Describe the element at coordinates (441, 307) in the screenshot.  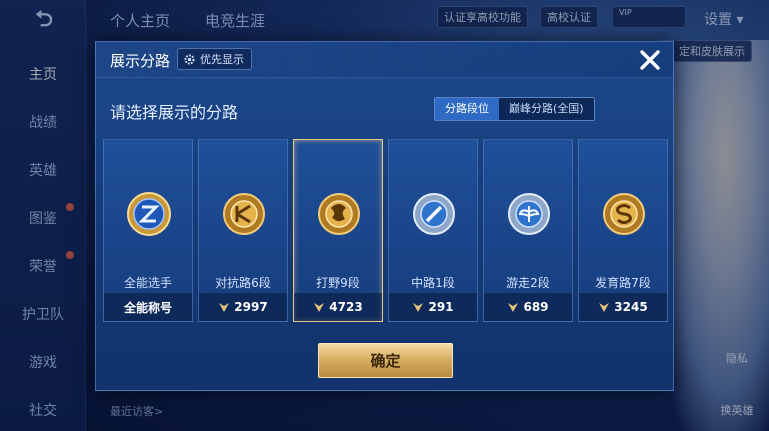
I see `lane-score-value: 291` at that location.